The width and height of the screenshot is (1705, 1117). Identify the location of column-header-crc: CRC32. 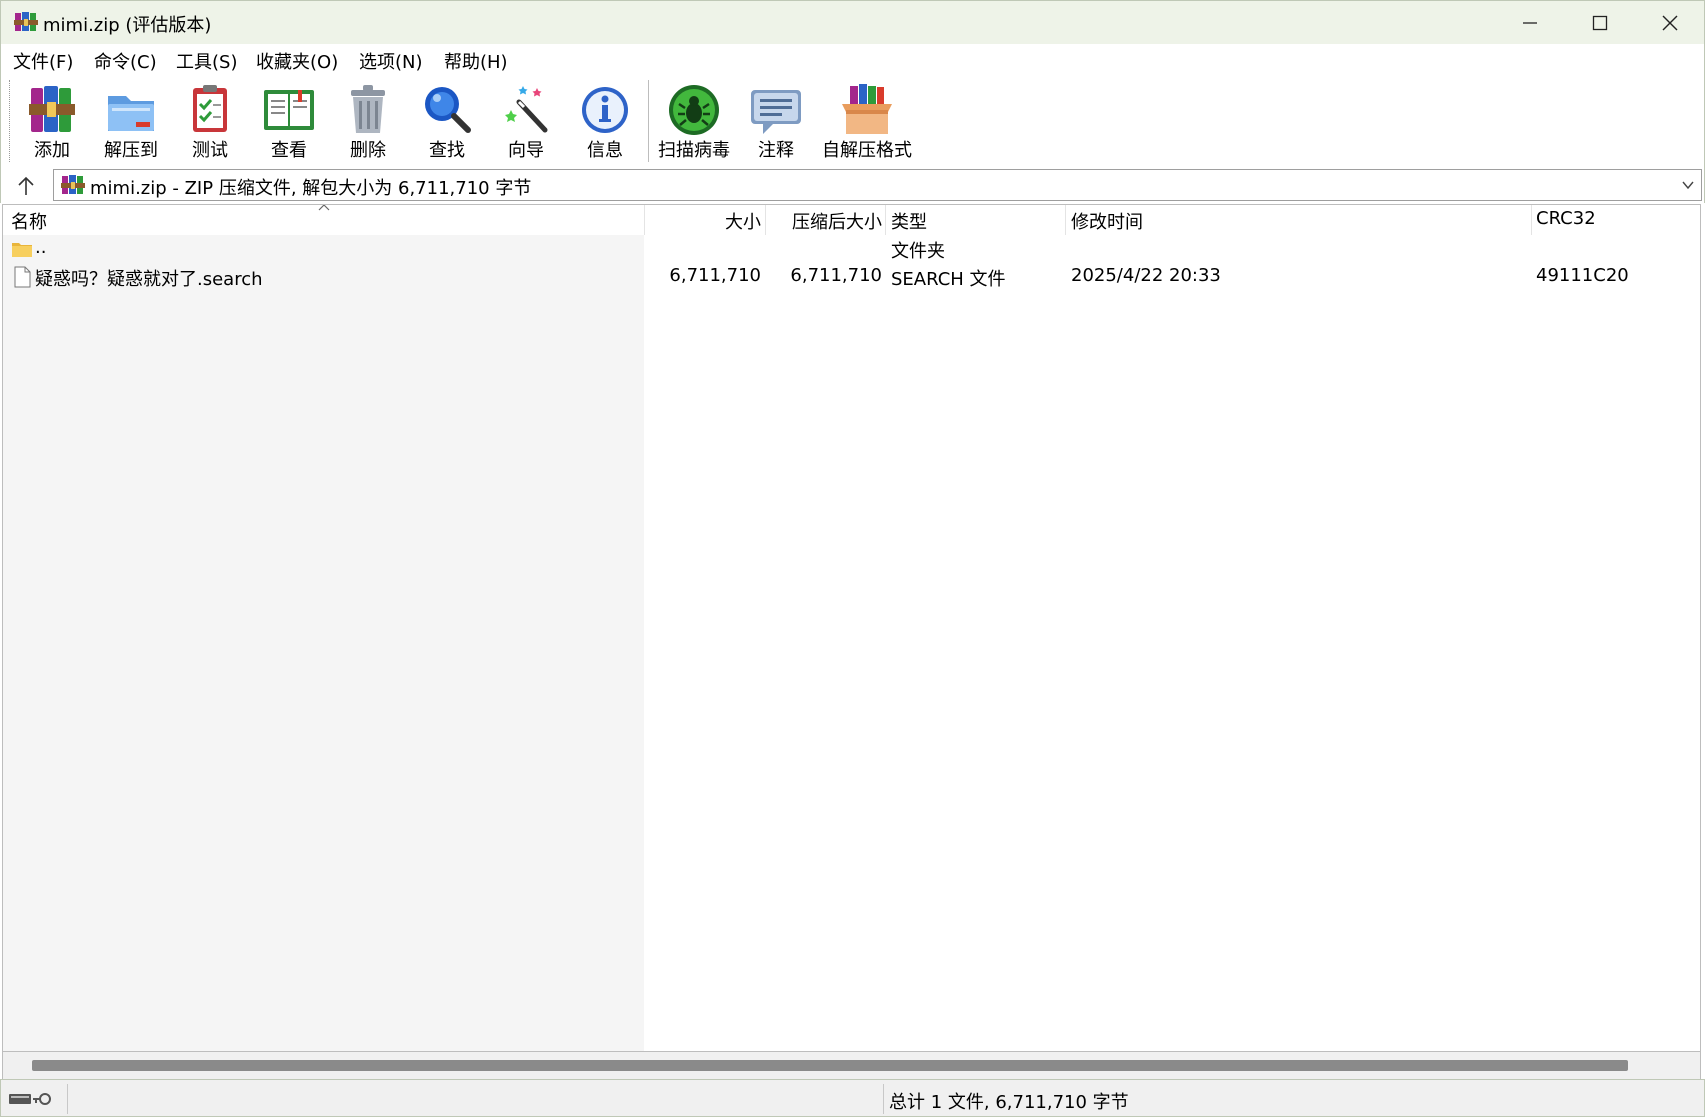
(1616, 220).